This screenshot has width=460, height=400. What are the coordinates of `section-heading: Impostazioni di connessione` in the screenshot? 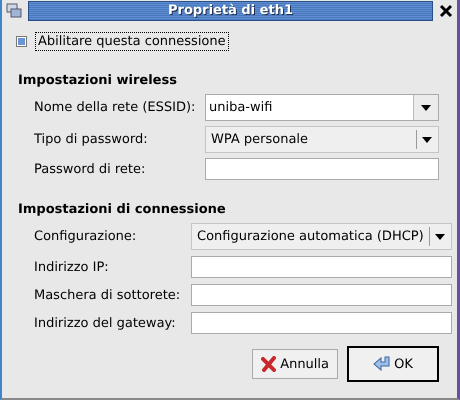 It's located at (122, 209).